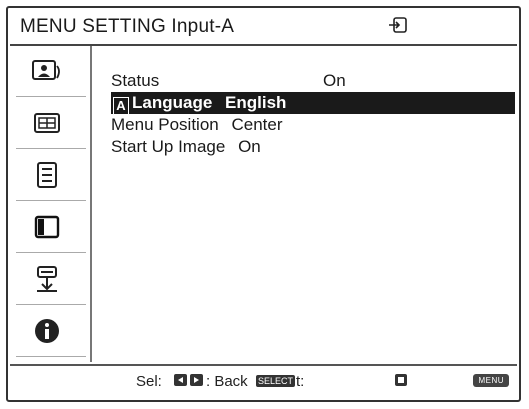 This screenshot has height=409, width=529. What do you see at coordinates (172, 102) in the screenshot?
I see `menu-row-label: Language` at bounding box center [172, 102].